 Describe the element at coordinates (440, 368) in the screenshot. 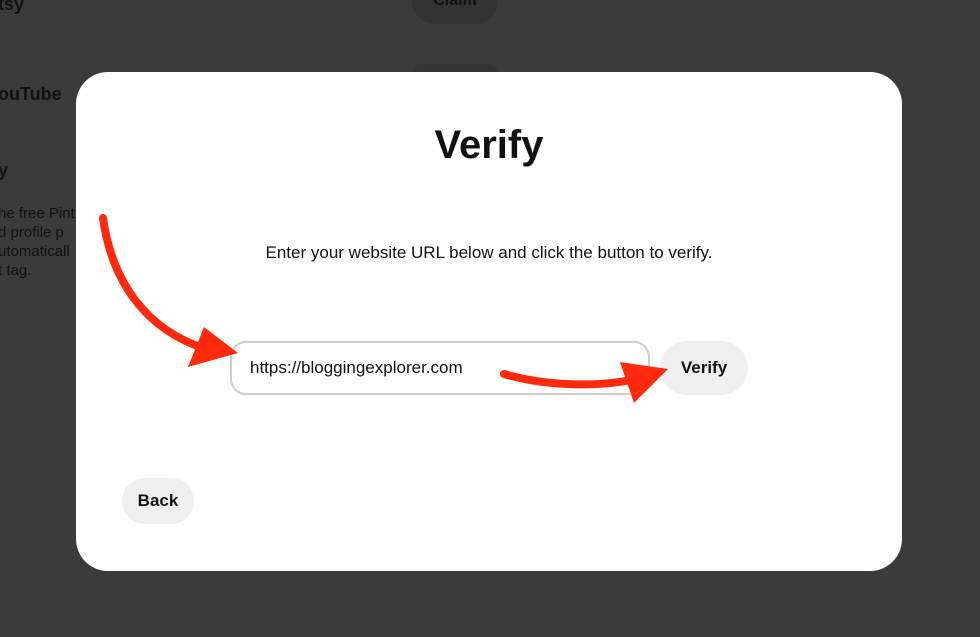

I see `website-url-input` at that location.